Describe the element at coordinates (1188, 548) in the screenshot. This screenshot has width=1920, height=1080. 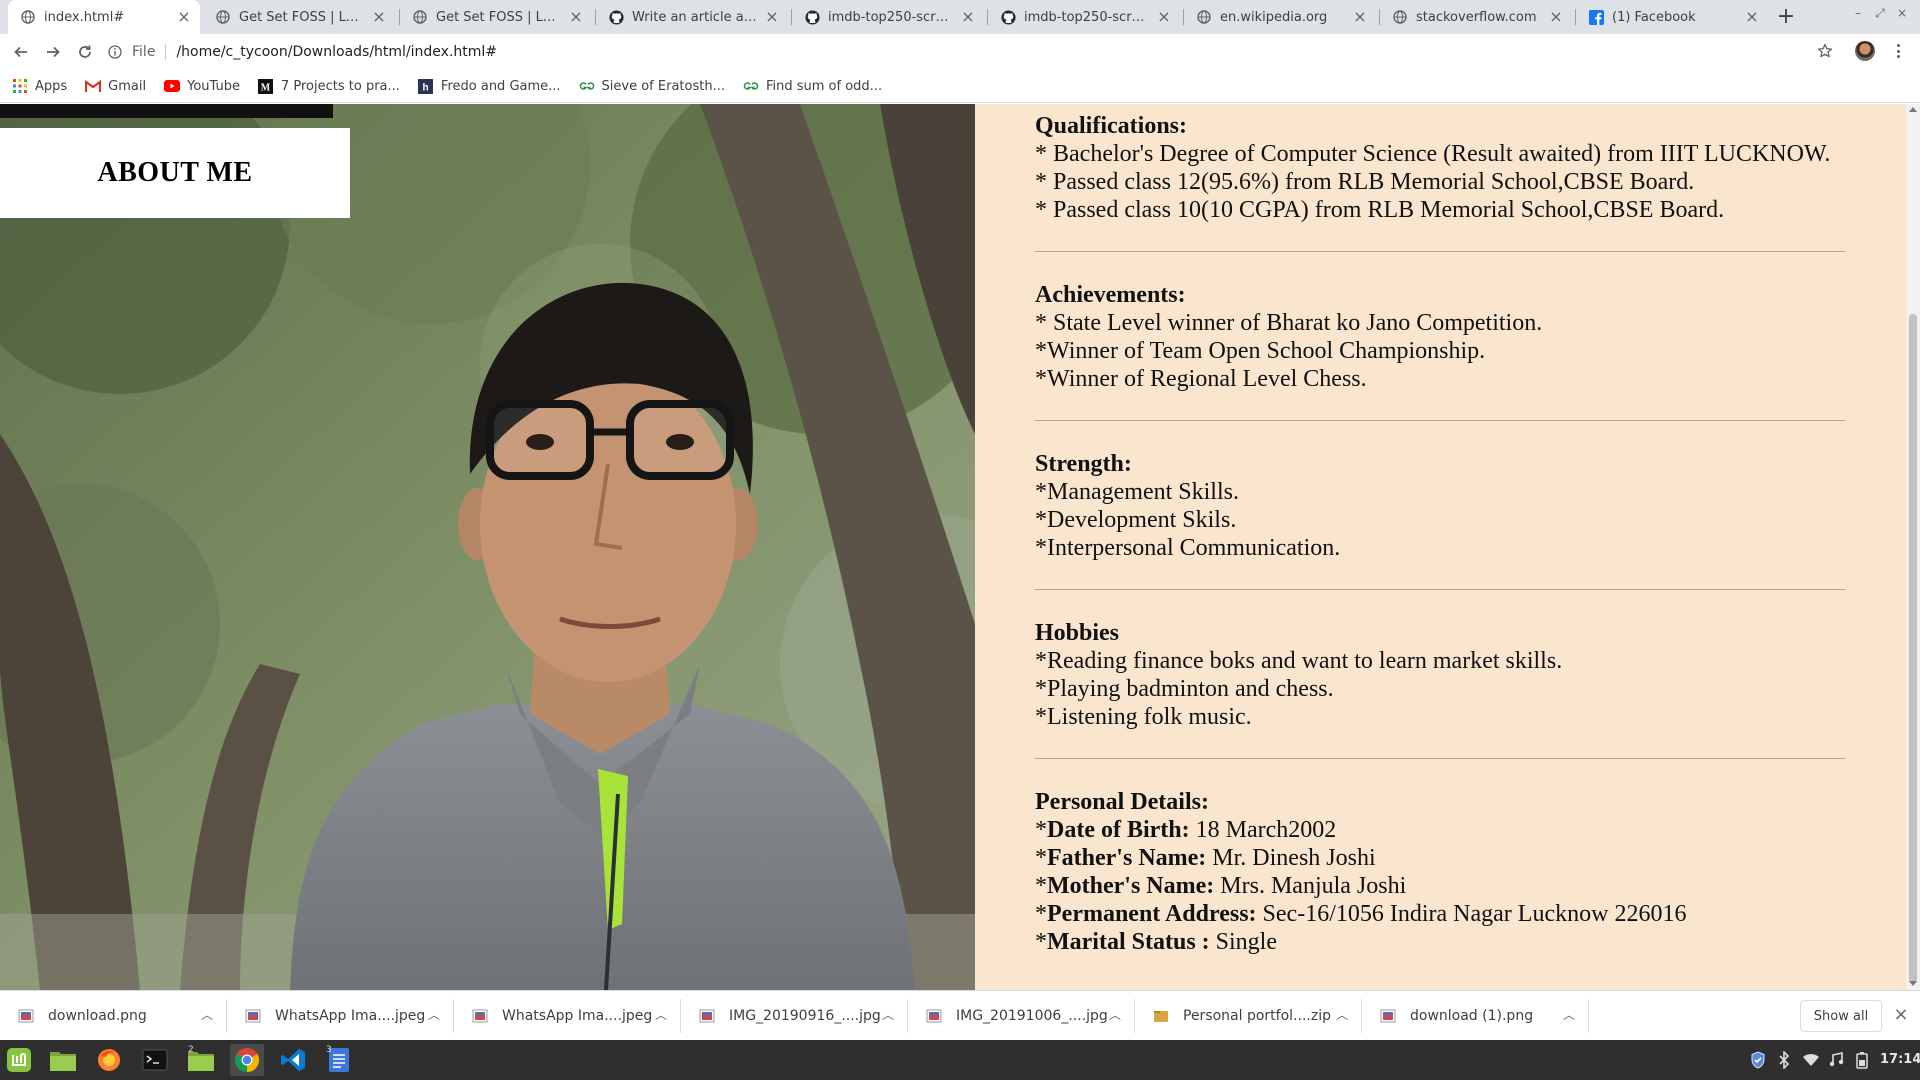
I see `strength-item: *Interpersonal Communication.` at that location.